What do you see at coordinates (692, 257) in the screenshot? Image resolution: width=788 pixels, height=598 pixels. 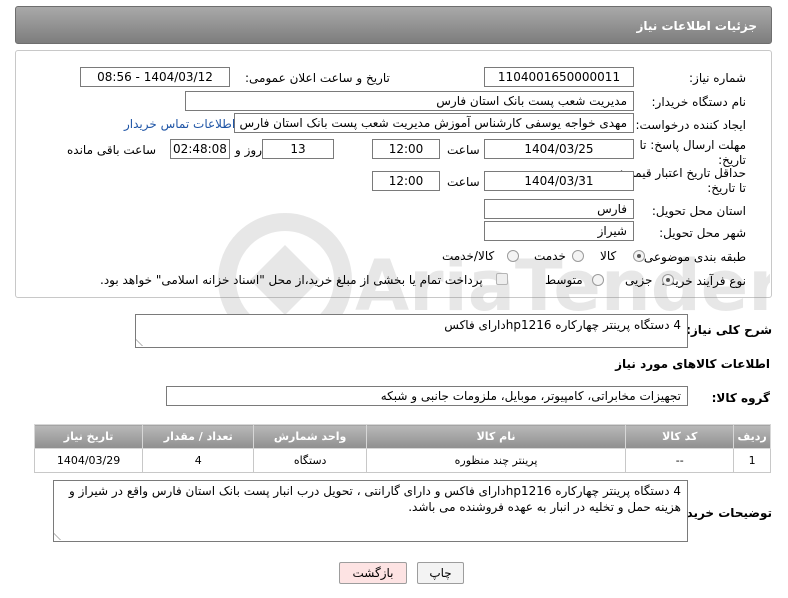 I see `category-label: طبقه بندی موضوعی:` at bounding box center [692, 257].